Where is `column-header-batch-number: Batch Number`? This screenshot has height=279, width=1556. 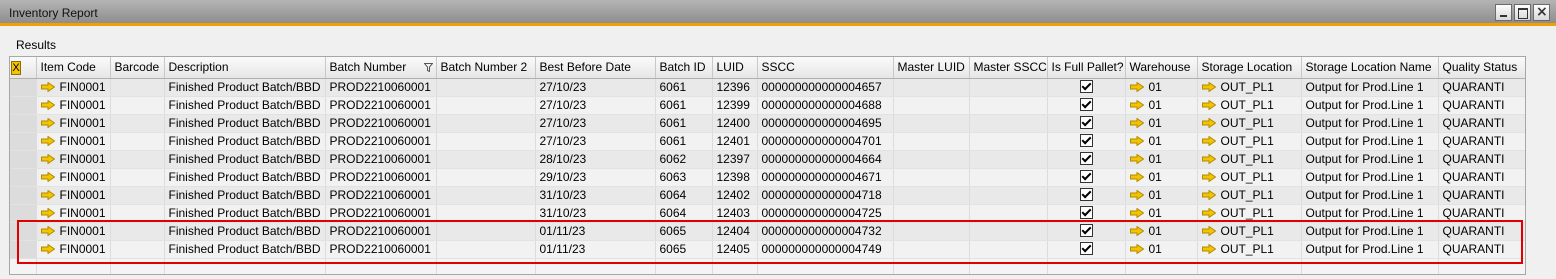 column-header-batch-number: Batch Number is located at coordinates (381, 68).